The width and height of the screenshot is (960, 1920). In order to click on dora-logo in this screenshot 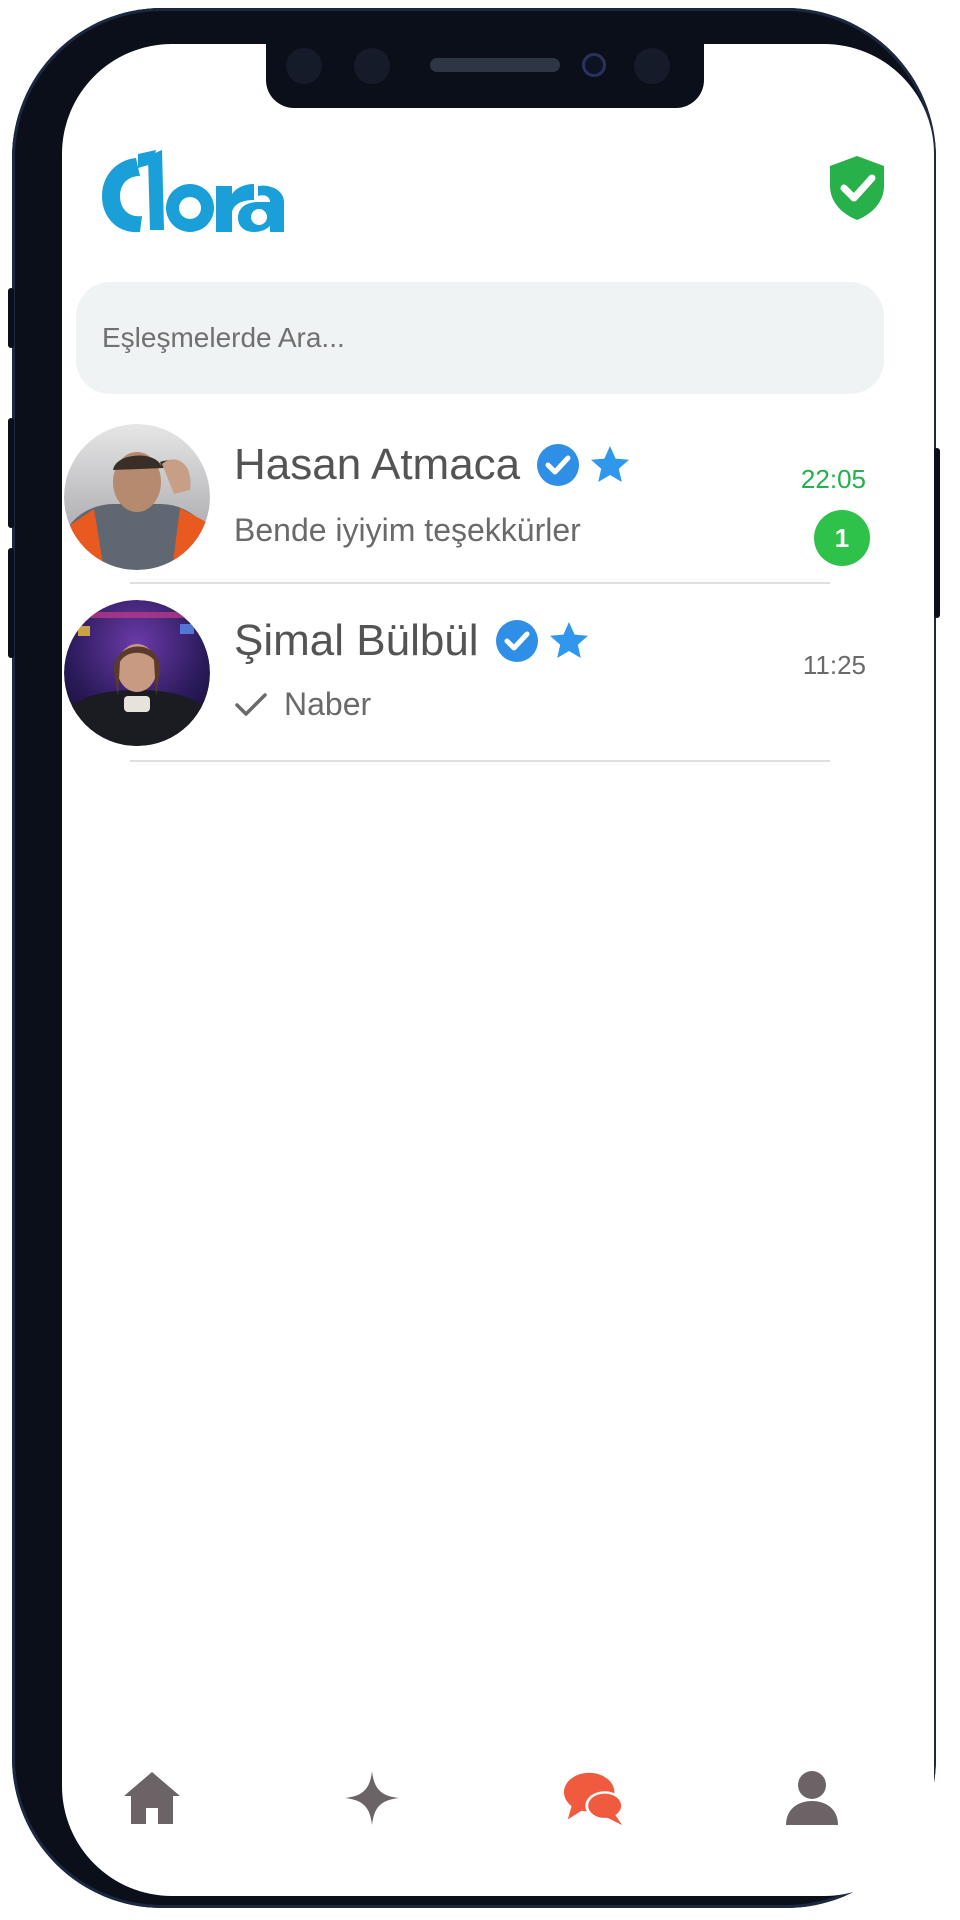, I will do `click(193, 191)`.